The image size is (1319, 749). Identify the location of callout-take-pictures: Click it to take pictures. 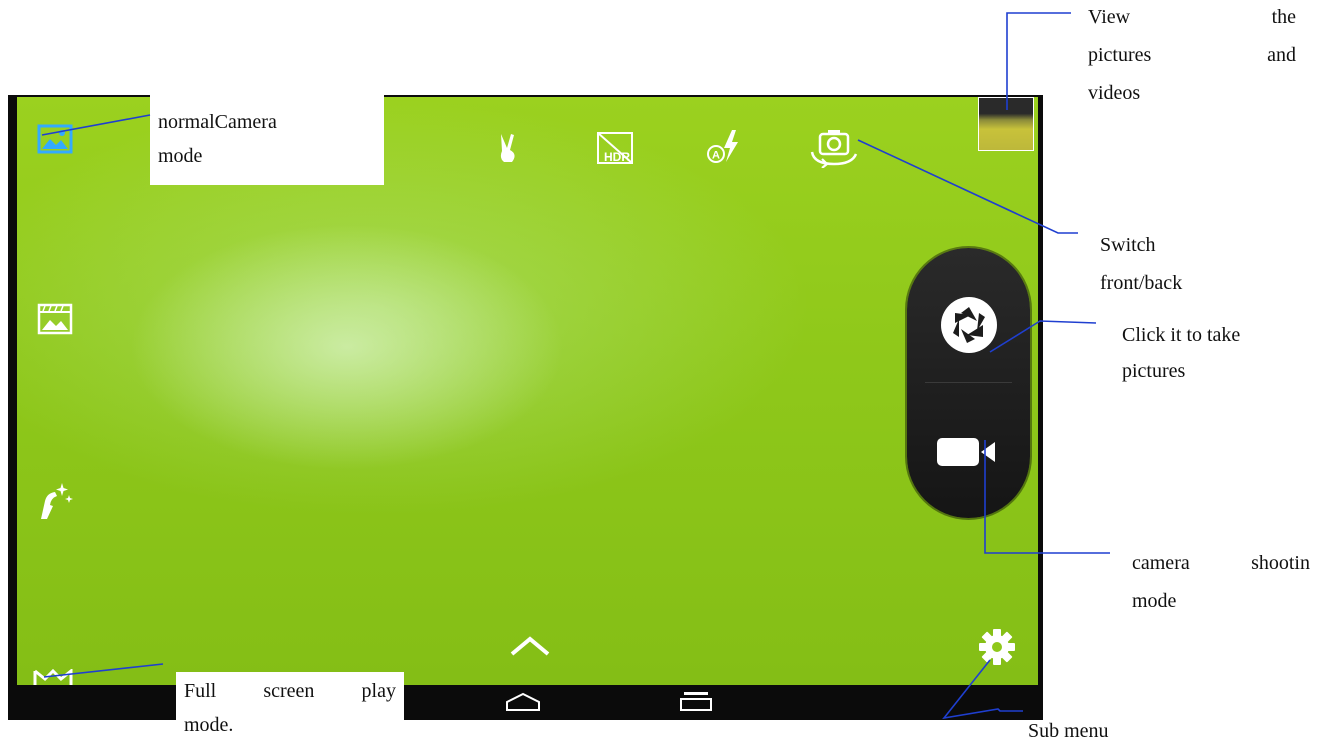
(1212, 353).